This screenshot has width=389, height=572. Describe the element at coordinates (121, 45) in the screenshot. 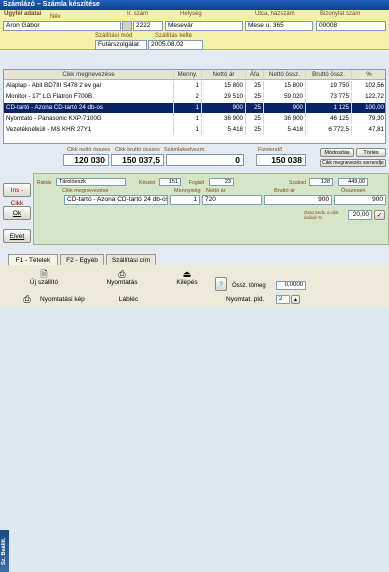

I see `payment-select: Futárszolgálat` at that location.